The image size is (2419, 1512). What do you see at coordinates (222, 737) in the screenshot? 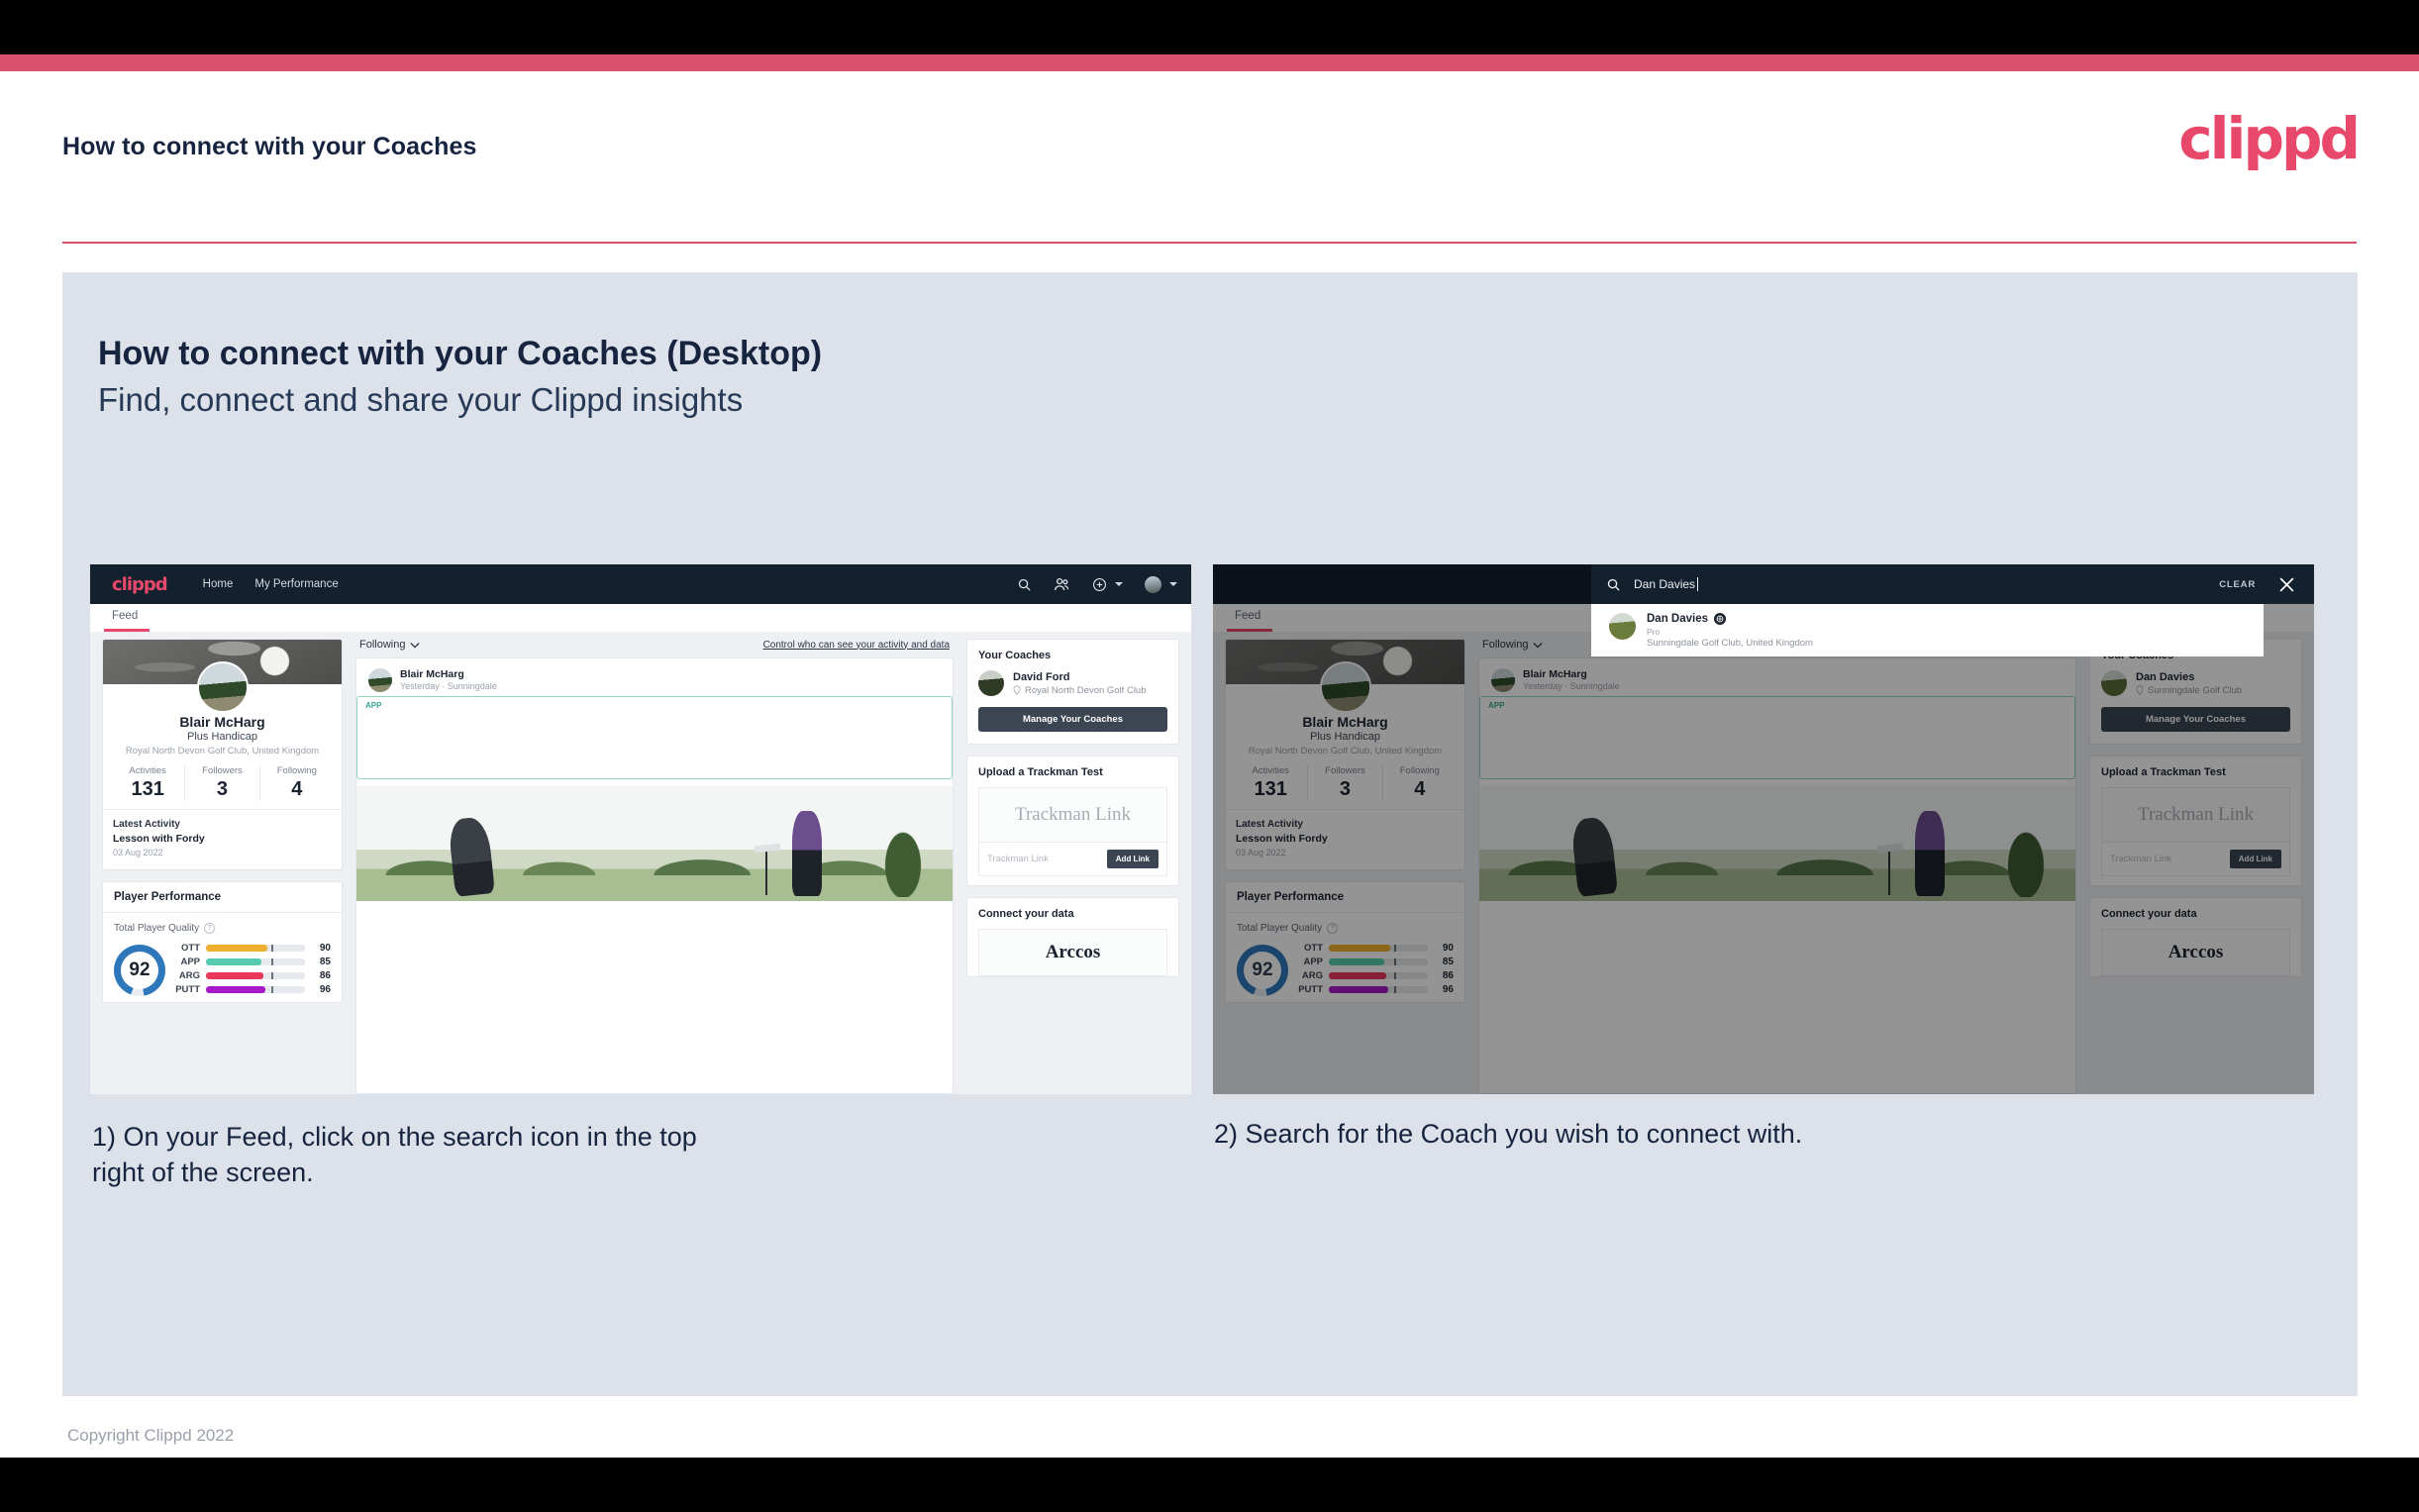
I see `profile-handicap: Plus Handicap` at bounding box center [222, 737].